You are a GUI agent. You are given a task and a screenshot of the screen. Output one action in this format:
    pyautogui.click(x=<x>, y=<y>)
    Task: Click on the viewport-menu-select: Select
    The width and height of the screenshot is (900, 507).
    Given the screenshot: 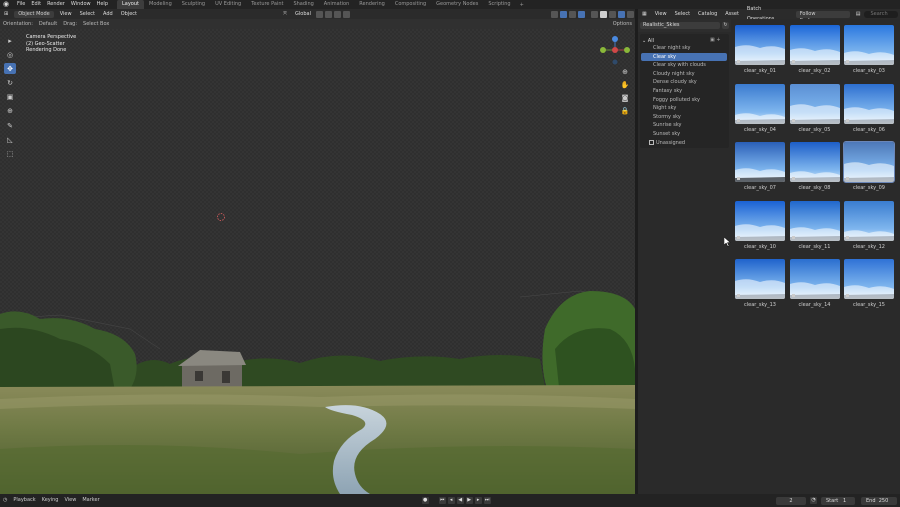 What is the action you would take?
    pyautogui.click(x=87, y=14)
    